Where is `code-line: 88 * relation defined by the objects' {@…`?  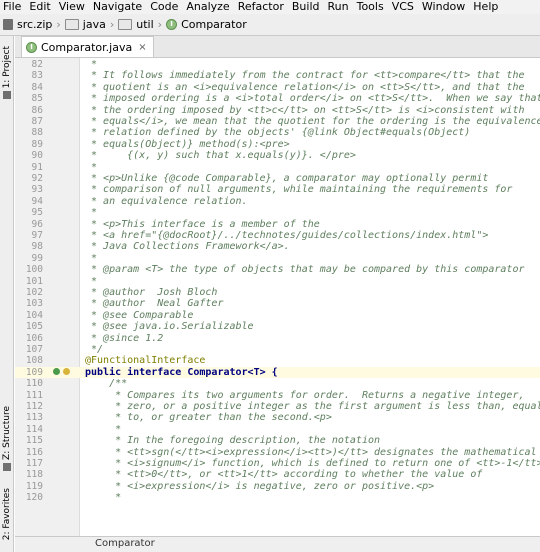 code-line: 88 * relation defined by the objects' {@… is located at coordinates (277, 132).